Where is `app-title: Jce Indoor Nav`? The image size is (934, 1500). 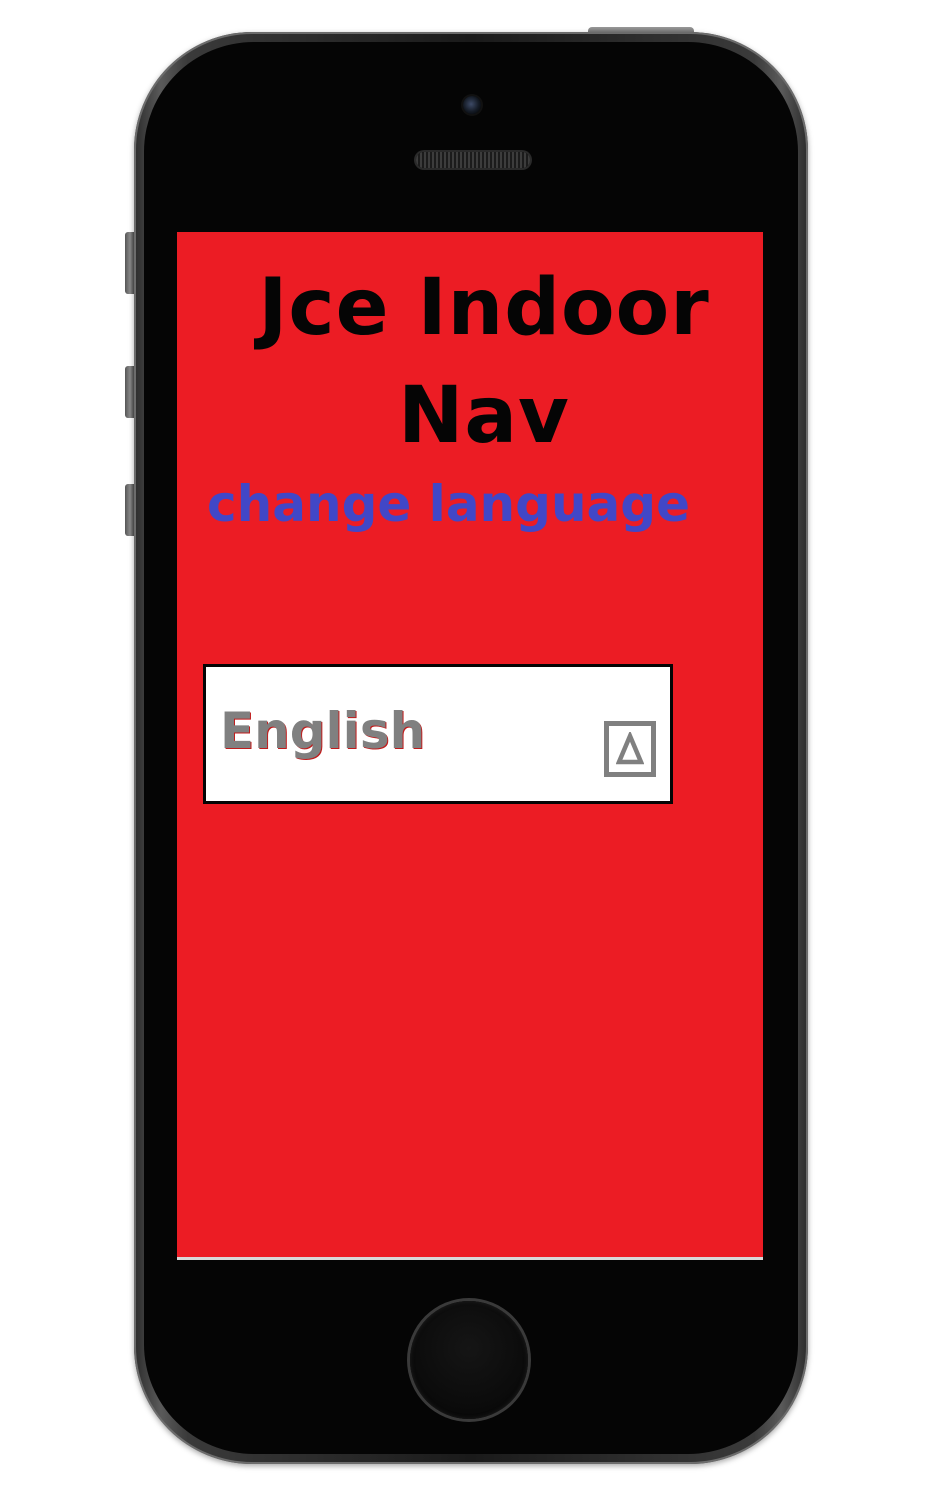
app-title: Jce Indoor Nav is located at coordinates (484, 362).